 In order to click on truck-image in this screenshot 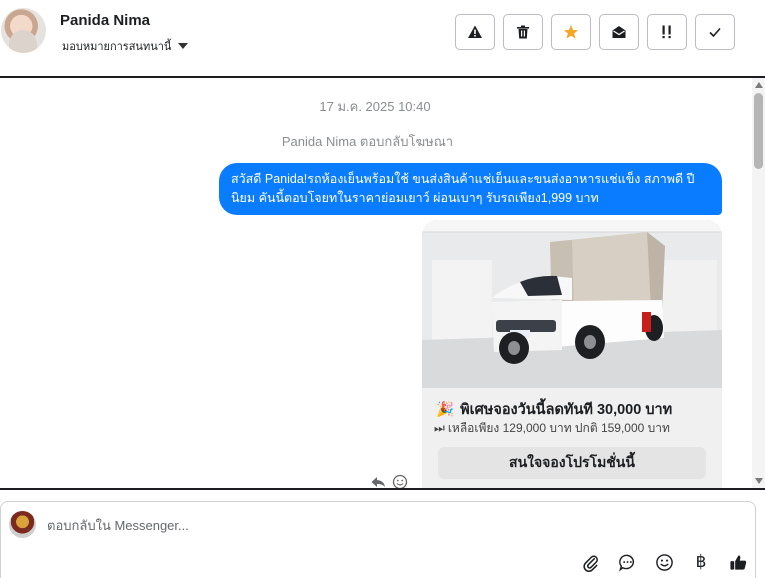, I will do `click(572, 304)`.